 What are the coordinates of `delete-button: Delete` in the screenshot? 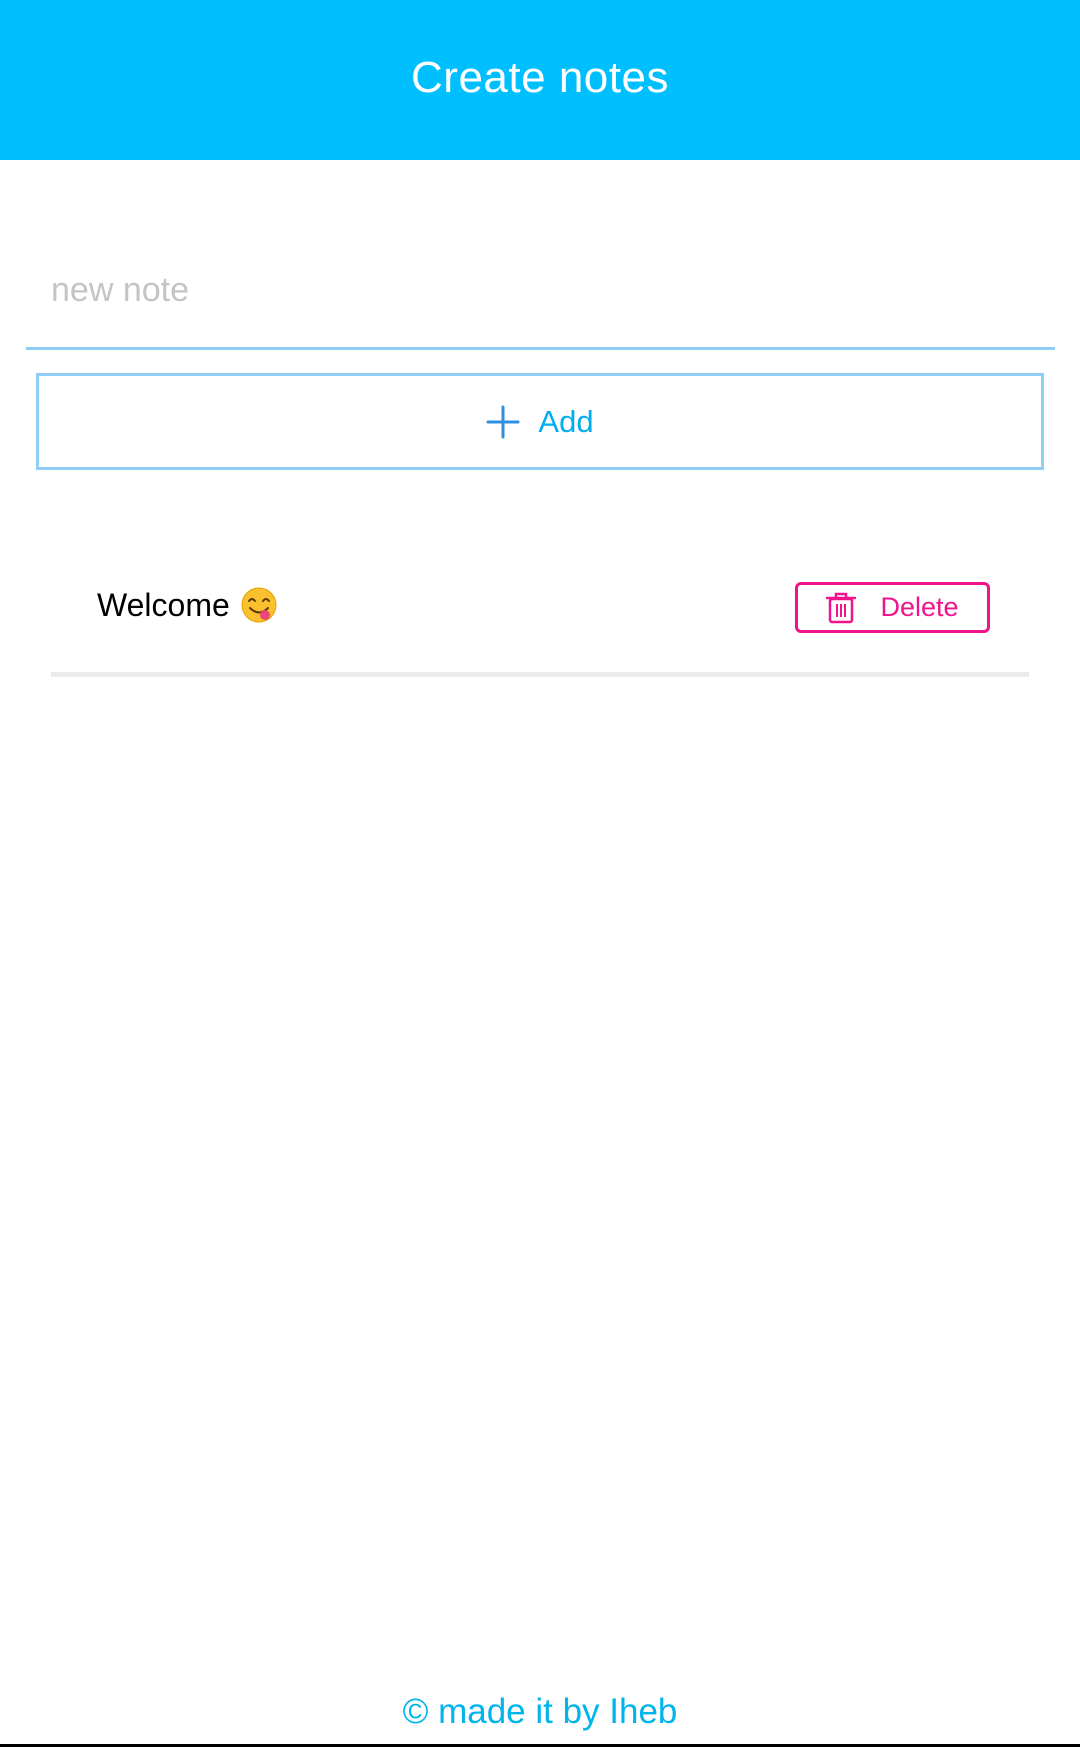 It's located at (892, 607).